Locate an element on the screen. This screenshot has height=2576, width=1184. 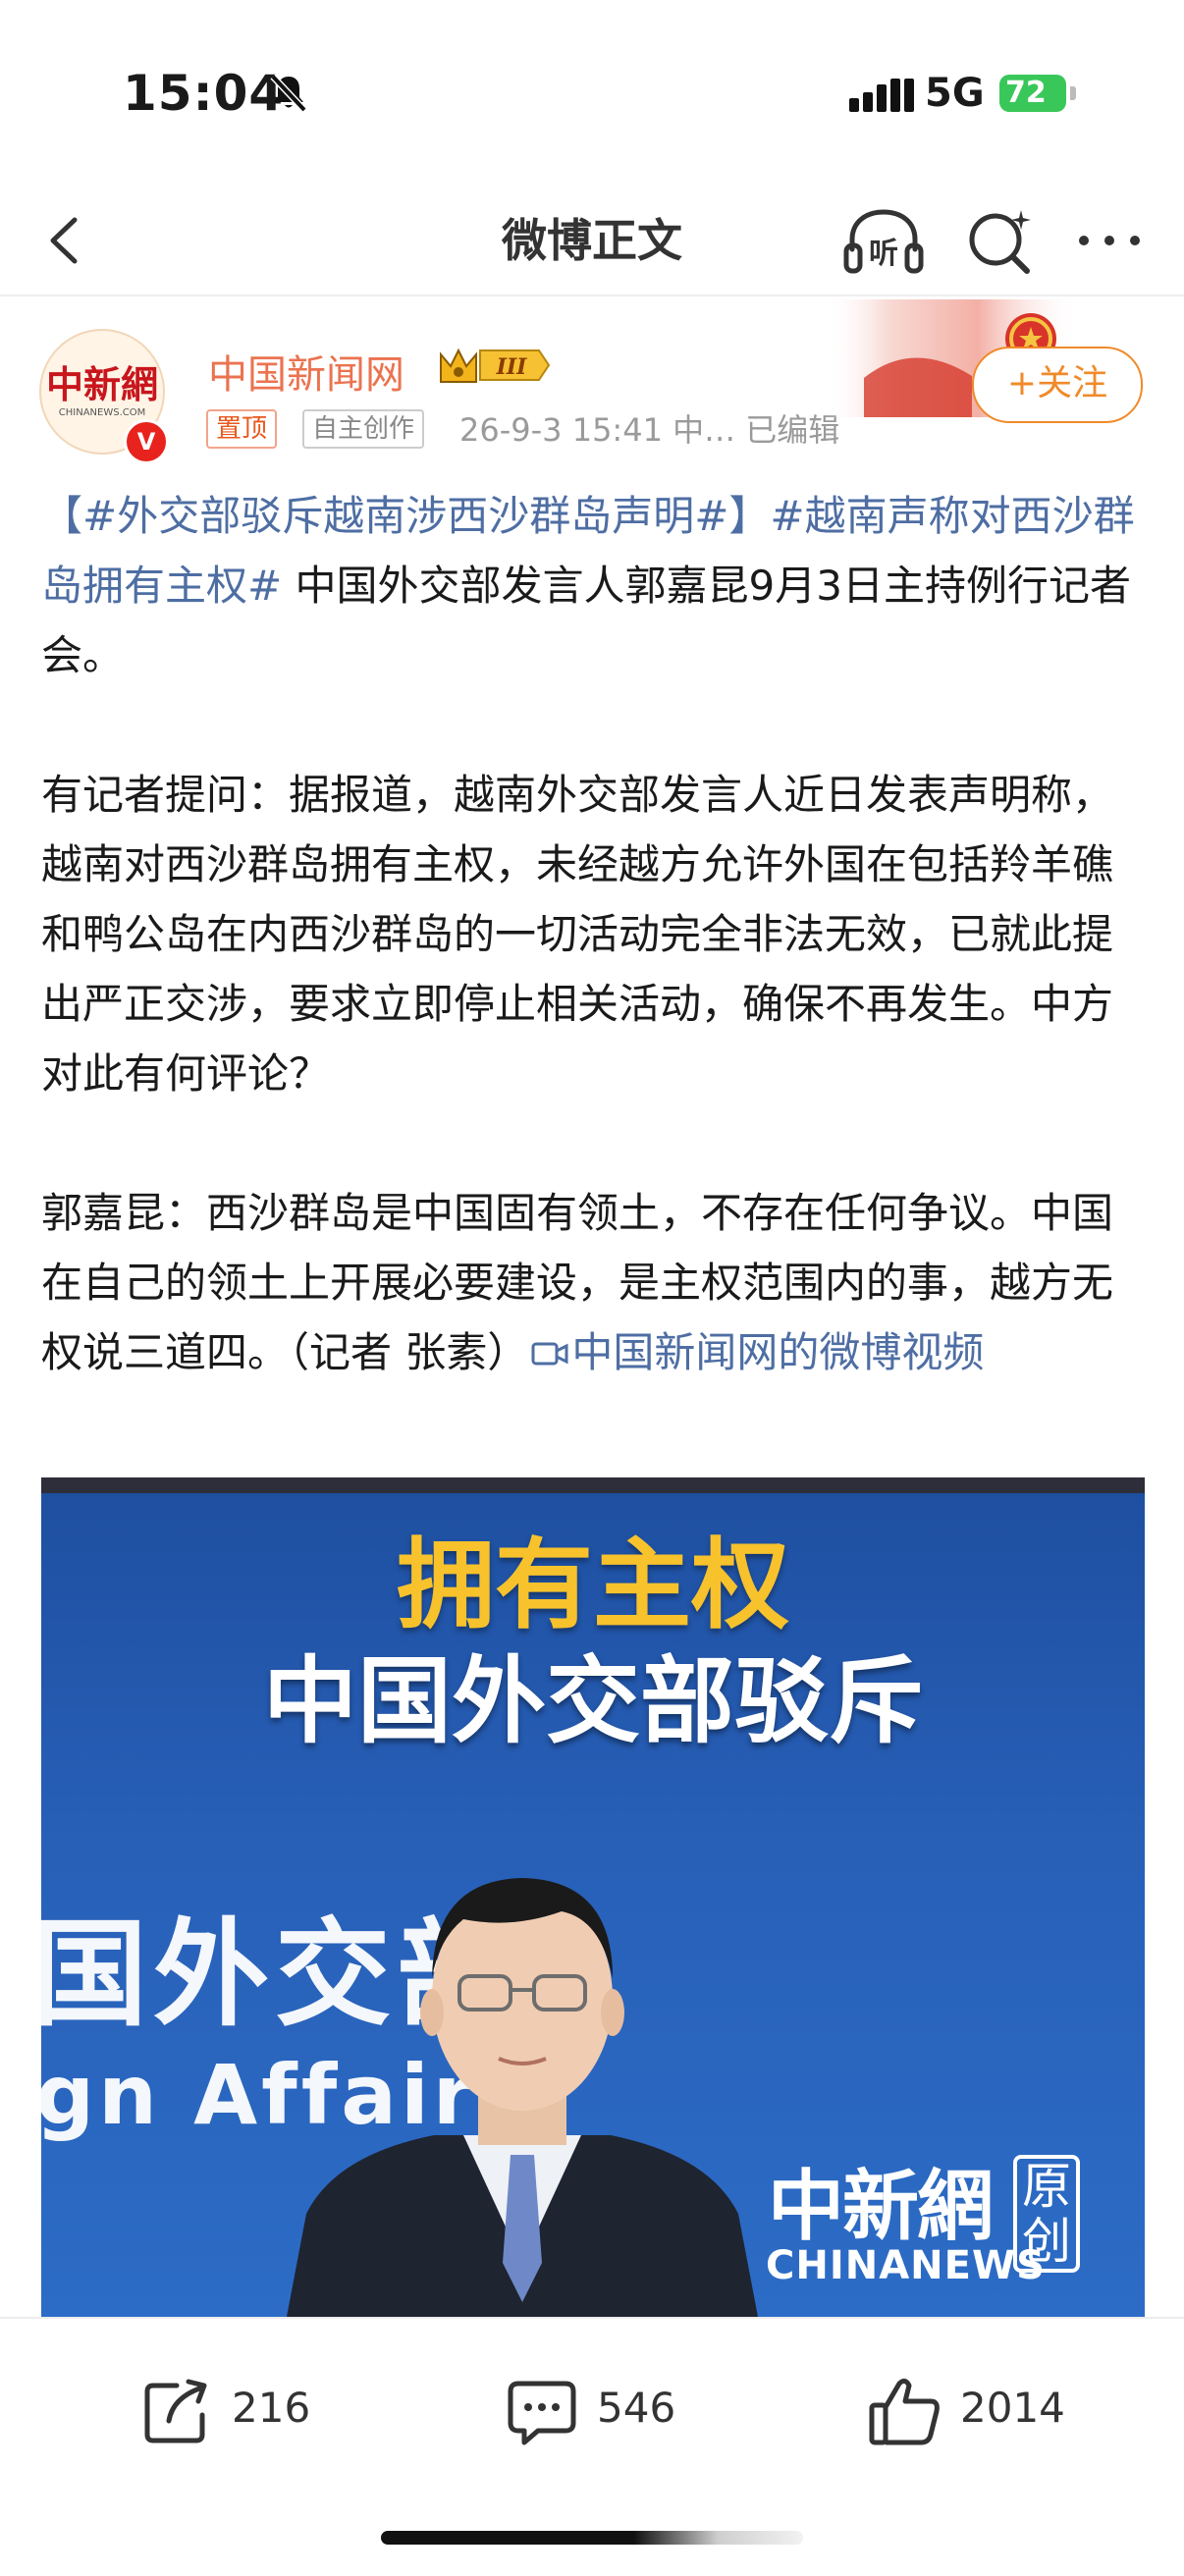
battery-level: 72 is located at coordinates (1026, 93).